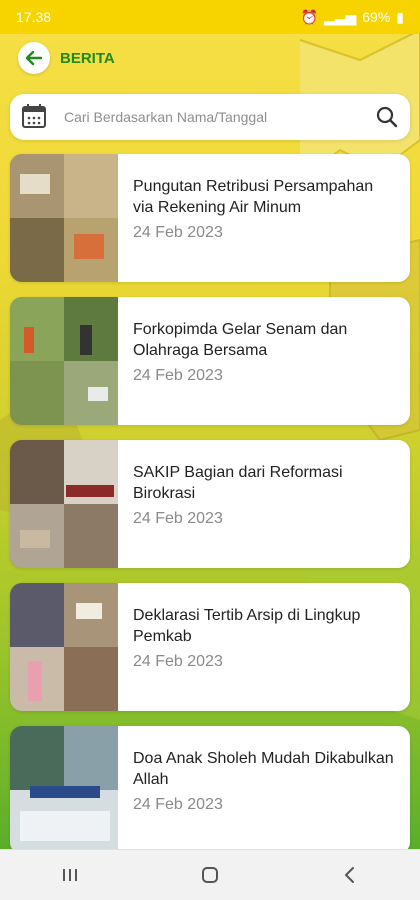  What do you see at coordinates (238, 483) in the screenshot?
I see `news-title: SAKIP Bagian dari Reformasi Birokrasi` at bounding box center [238, 483].